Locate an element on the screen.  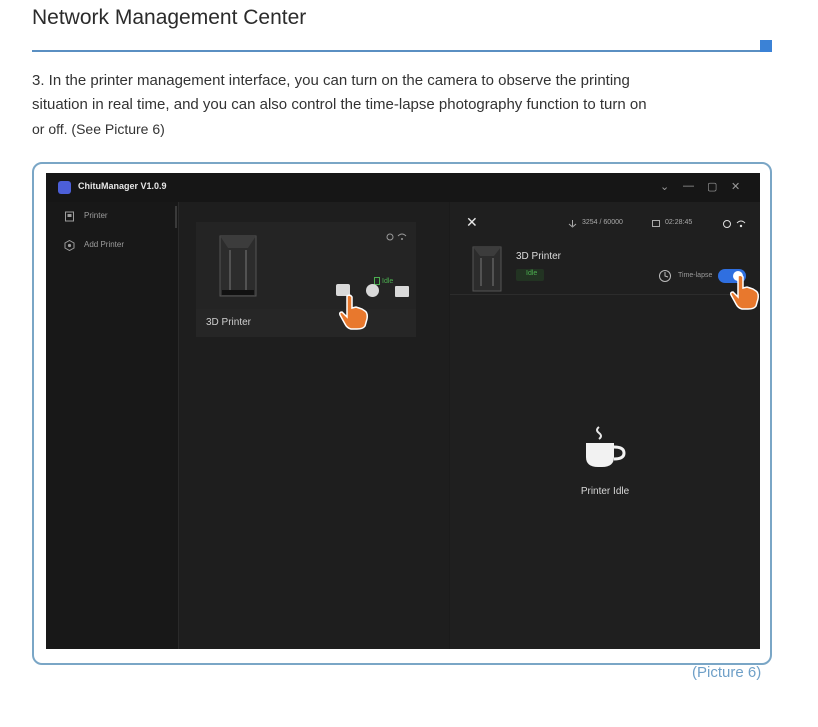
coffee-cup-icon is located at coordinates (606, 446).